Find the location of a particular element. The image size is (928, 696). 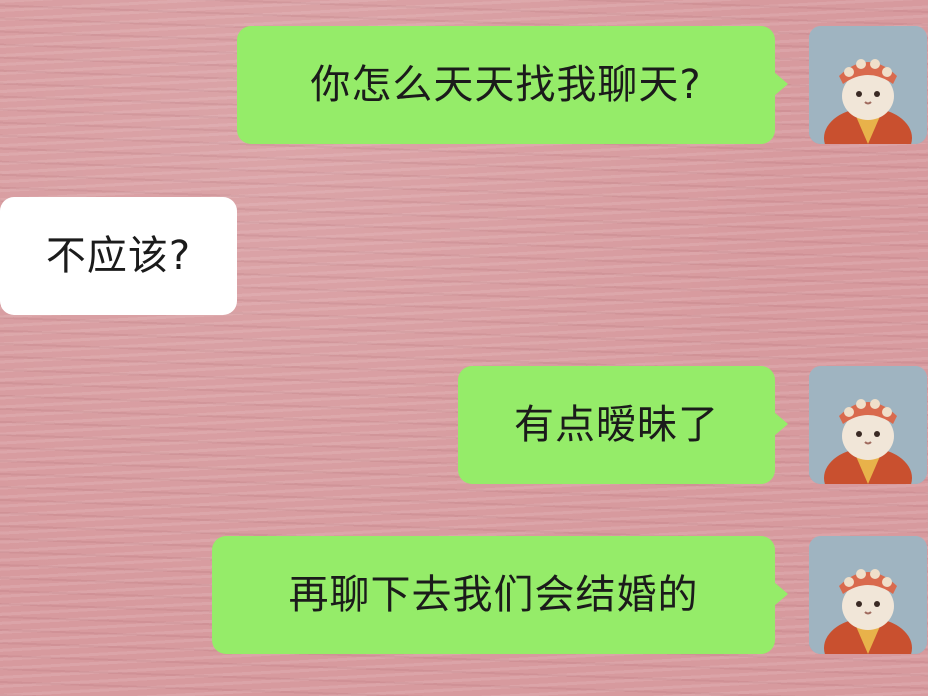

message-text: 不应该? is located at coordinates (118, 256).